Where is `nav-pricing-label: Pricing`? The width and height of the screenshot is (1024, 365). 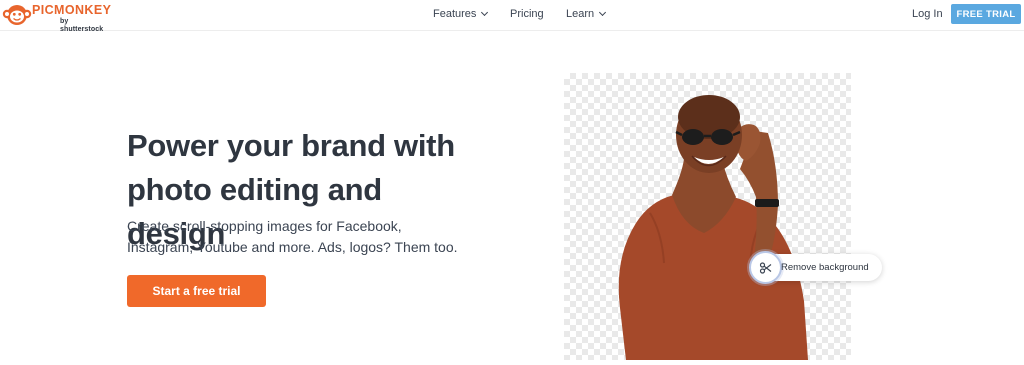 nav-pricing-label: Pricing is located at coordinates (527, 14).